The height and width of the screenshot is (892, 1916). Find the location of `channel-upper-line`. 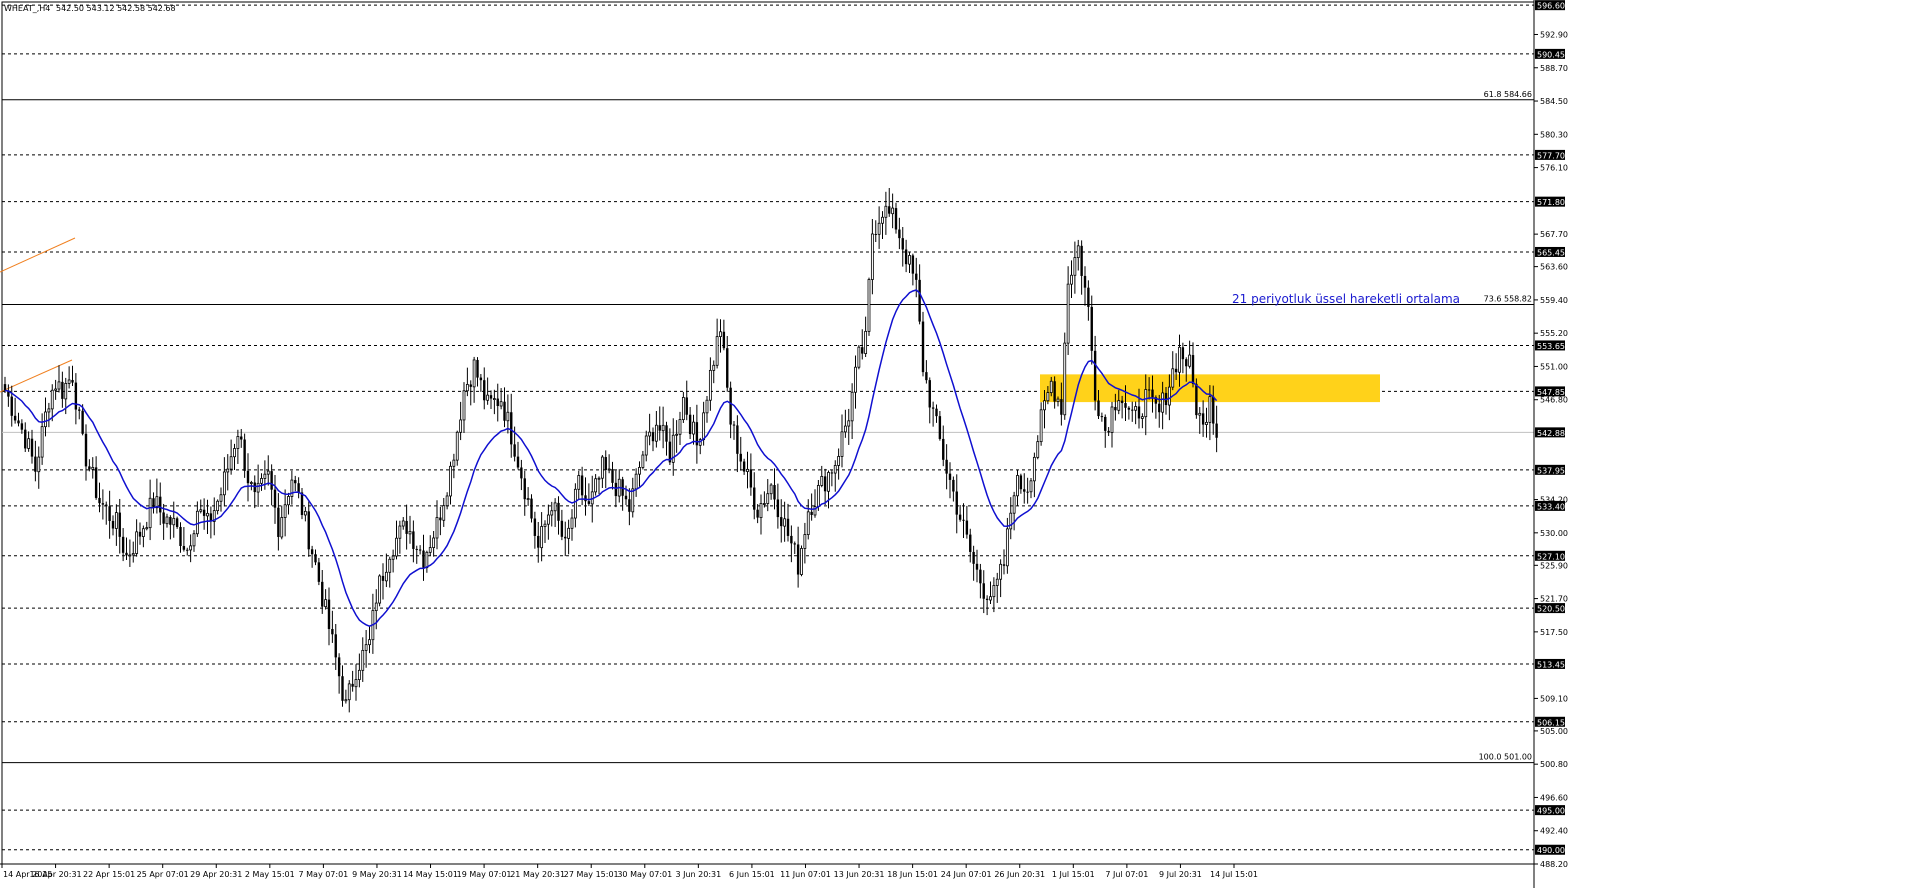

channel-upper-line is located at coordinates (38, 255).